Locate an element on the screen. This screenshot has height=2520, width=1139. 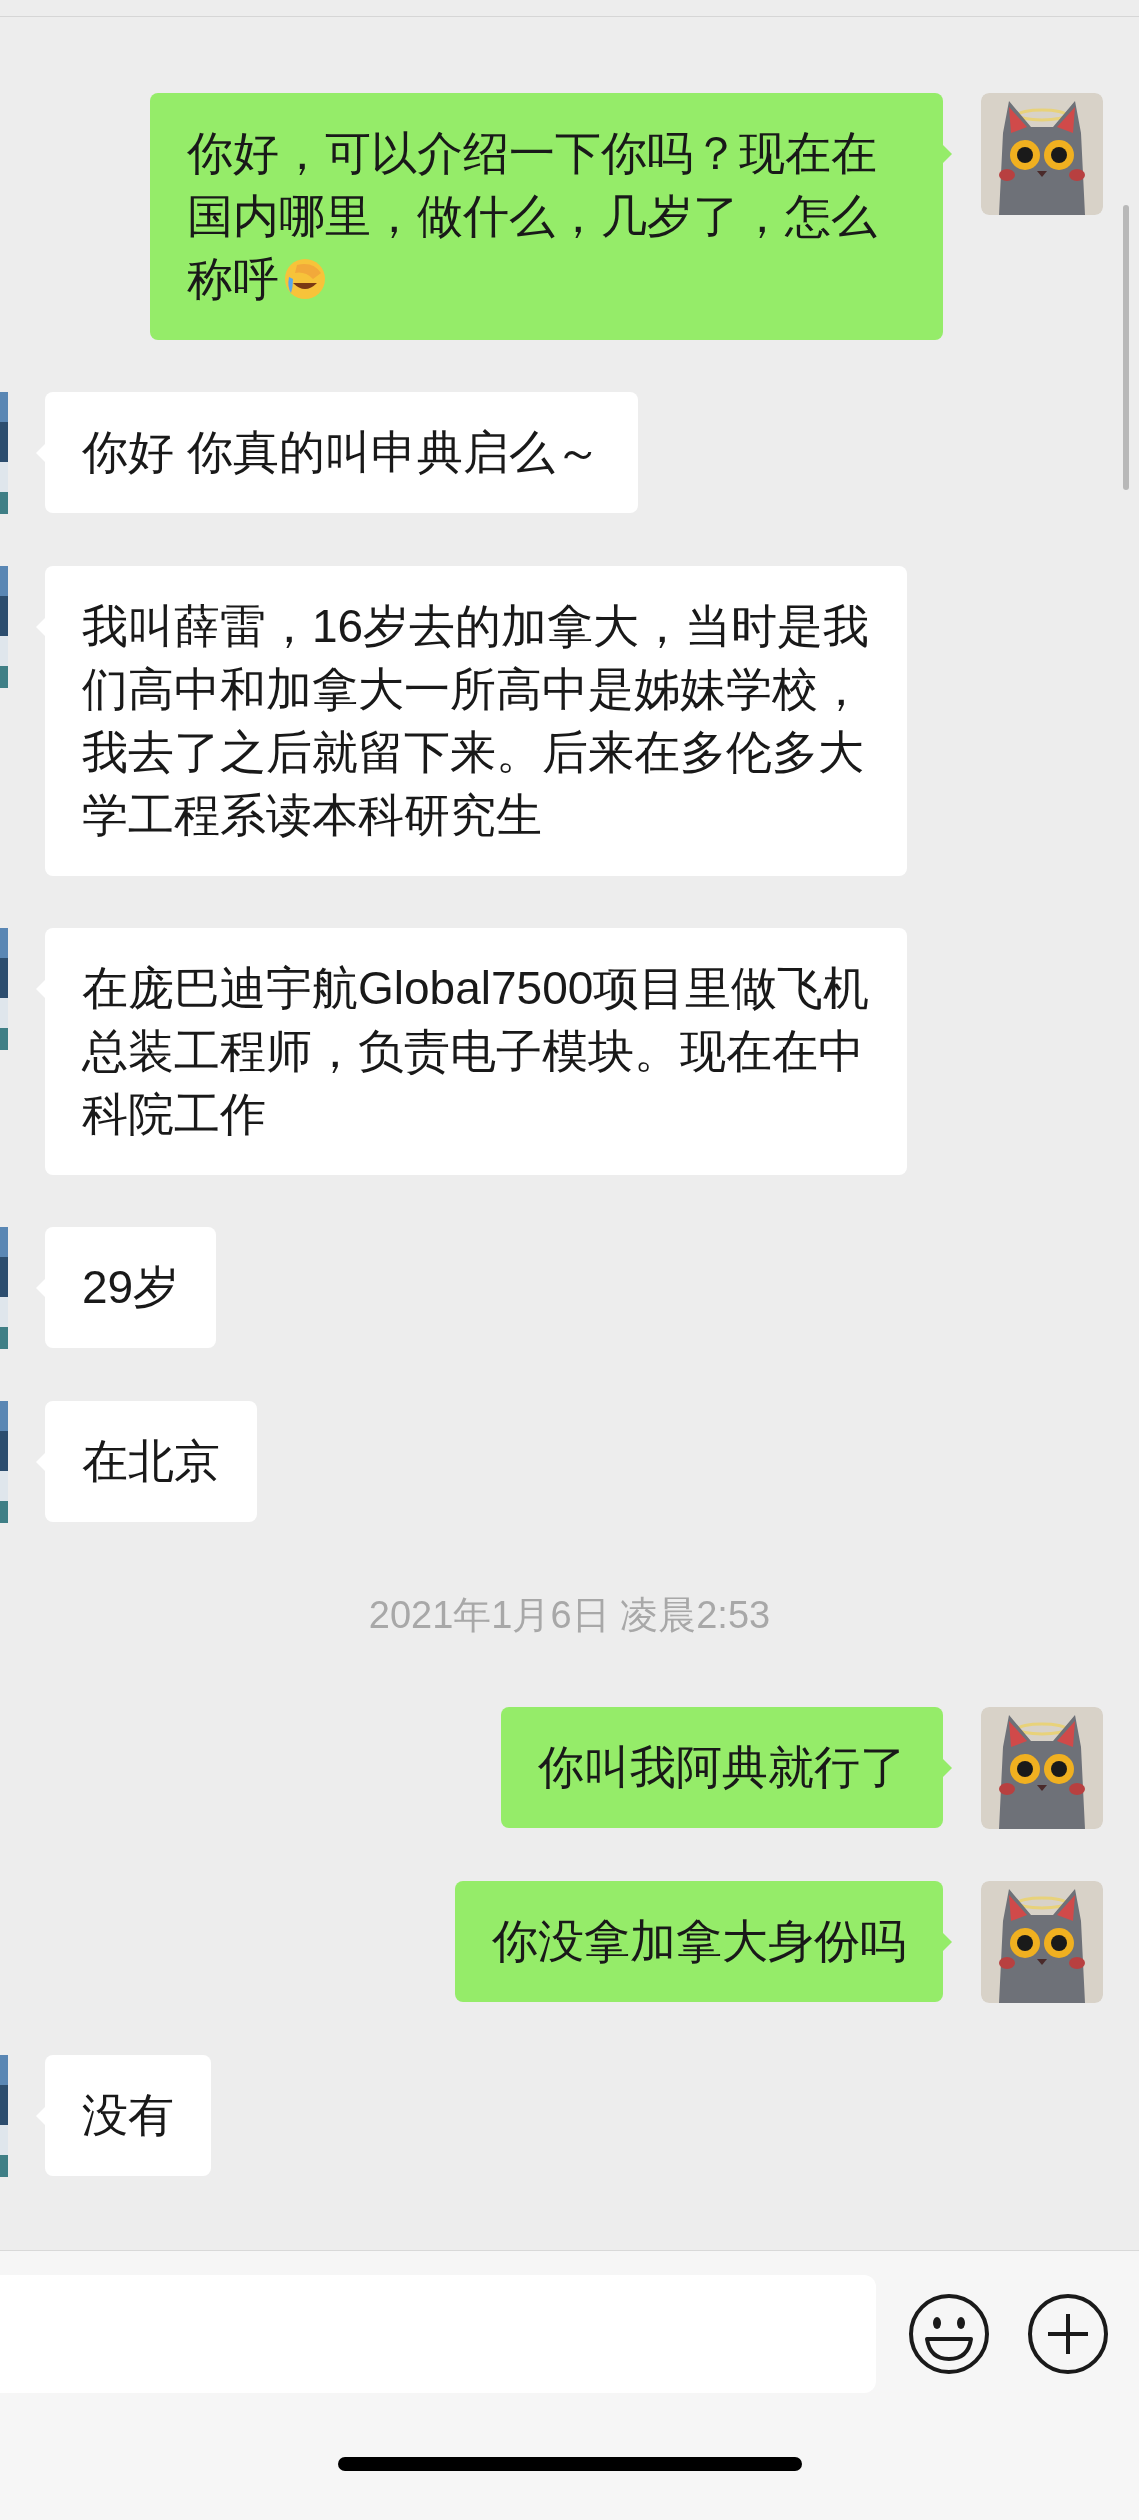
message-bubble: 你叫我阿典就行了 is located at coordinates (722, 1767).